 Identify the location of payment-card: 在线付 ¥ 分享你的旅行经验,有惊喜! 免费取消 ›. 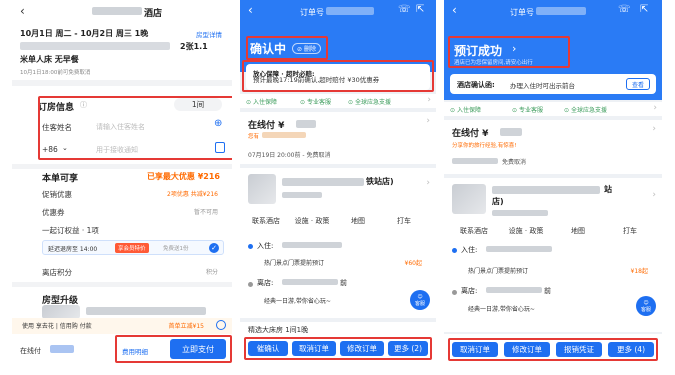
(553, 147).